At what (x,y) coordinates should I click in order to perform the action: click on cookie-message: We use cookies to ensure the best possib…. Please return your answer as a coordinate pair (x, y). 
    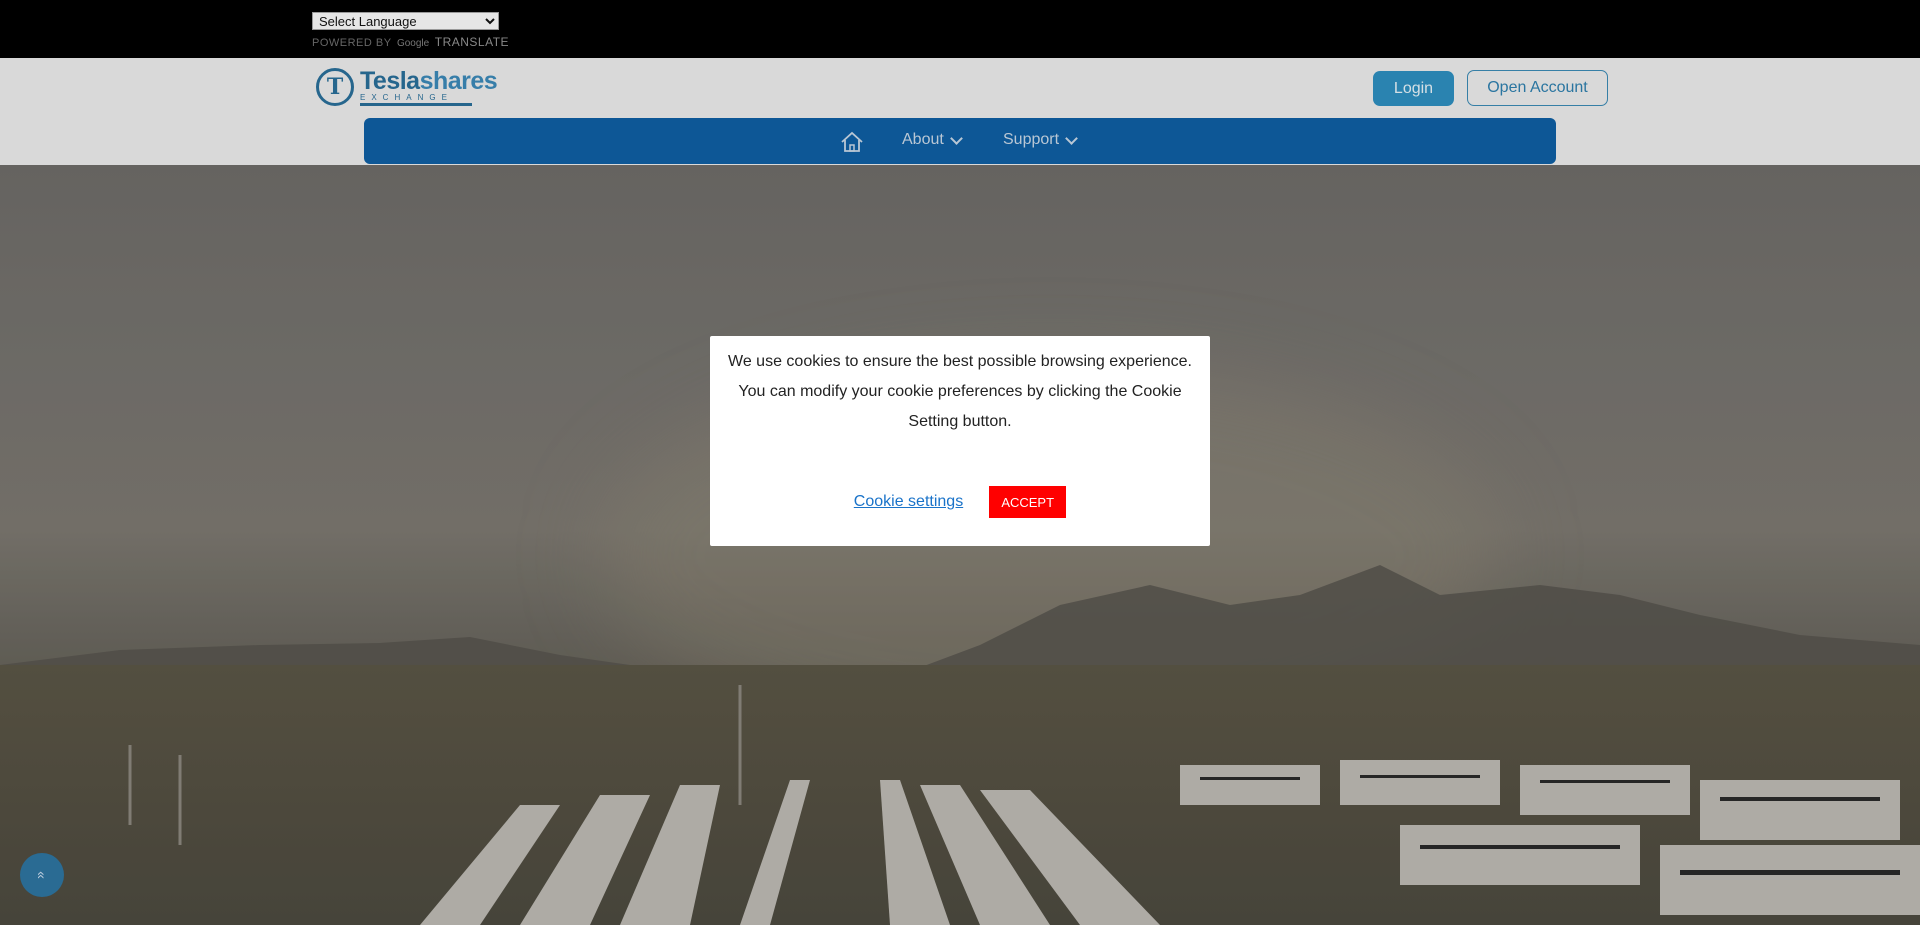
    Looking at the image, I should click on (960, 391).